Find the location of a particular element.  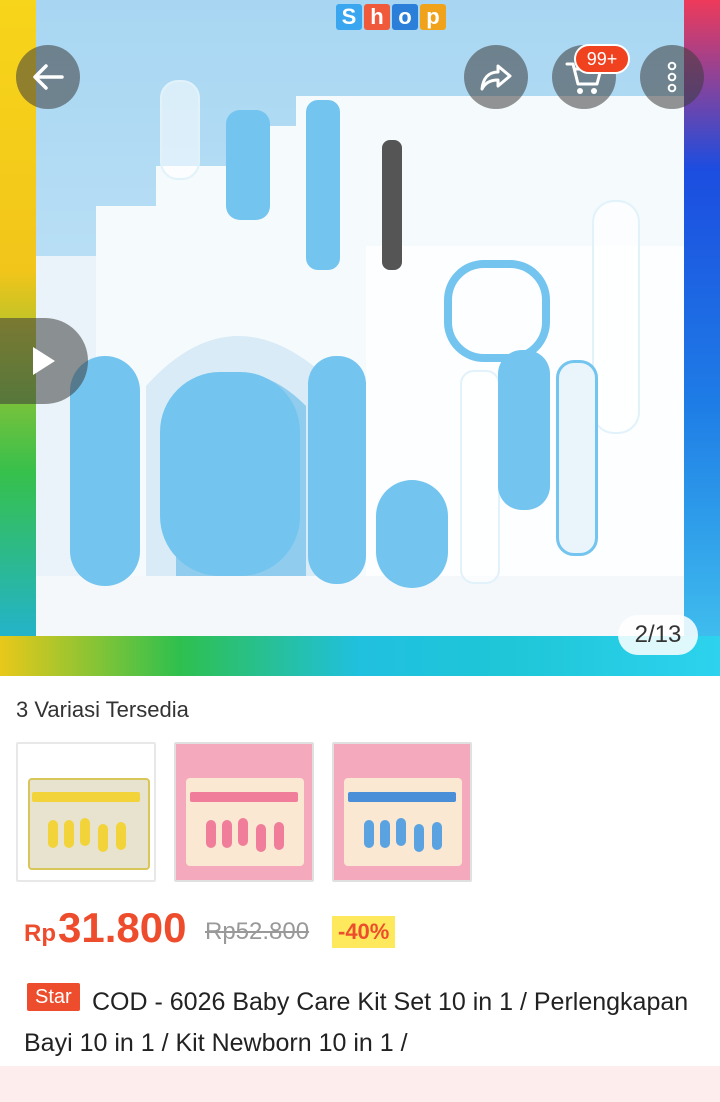

play-icon is located at coordinates (44, 361).